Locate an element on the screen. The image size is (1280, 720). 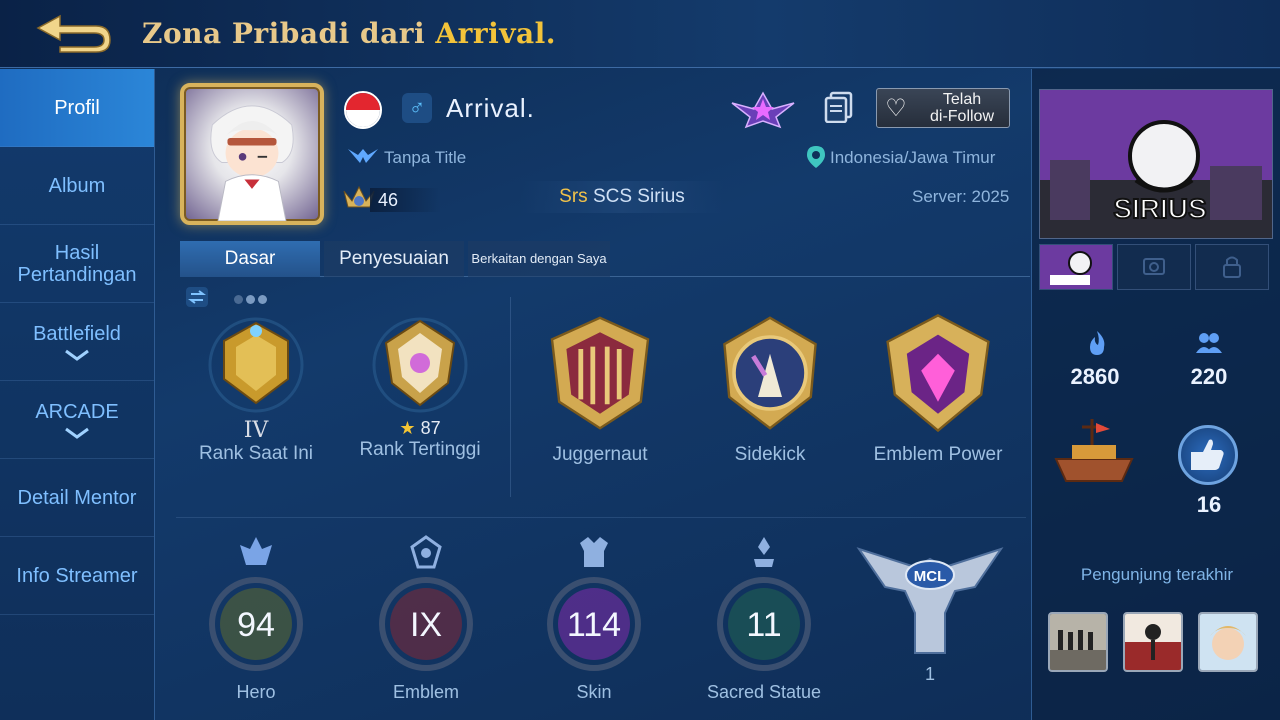
sidebar-item-profil: Profil is located at coordinates (77, 108).